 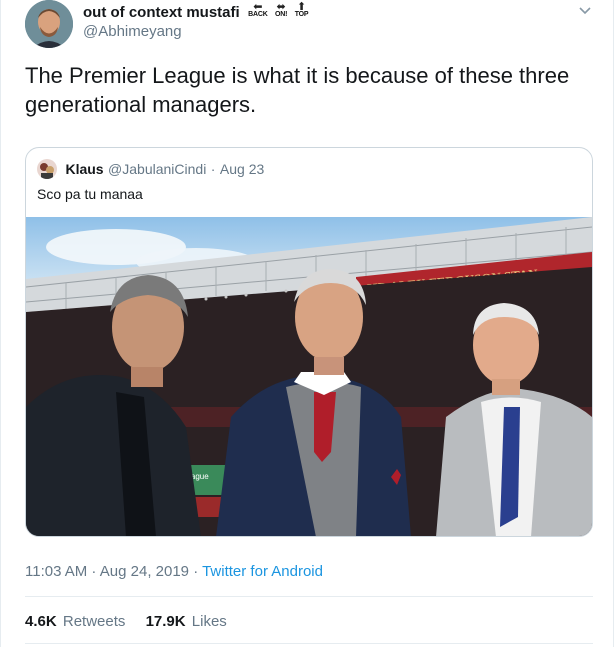 I want to click on quoted-tweet-text: Sco pa tu manaa, so click(x=90, y=194).